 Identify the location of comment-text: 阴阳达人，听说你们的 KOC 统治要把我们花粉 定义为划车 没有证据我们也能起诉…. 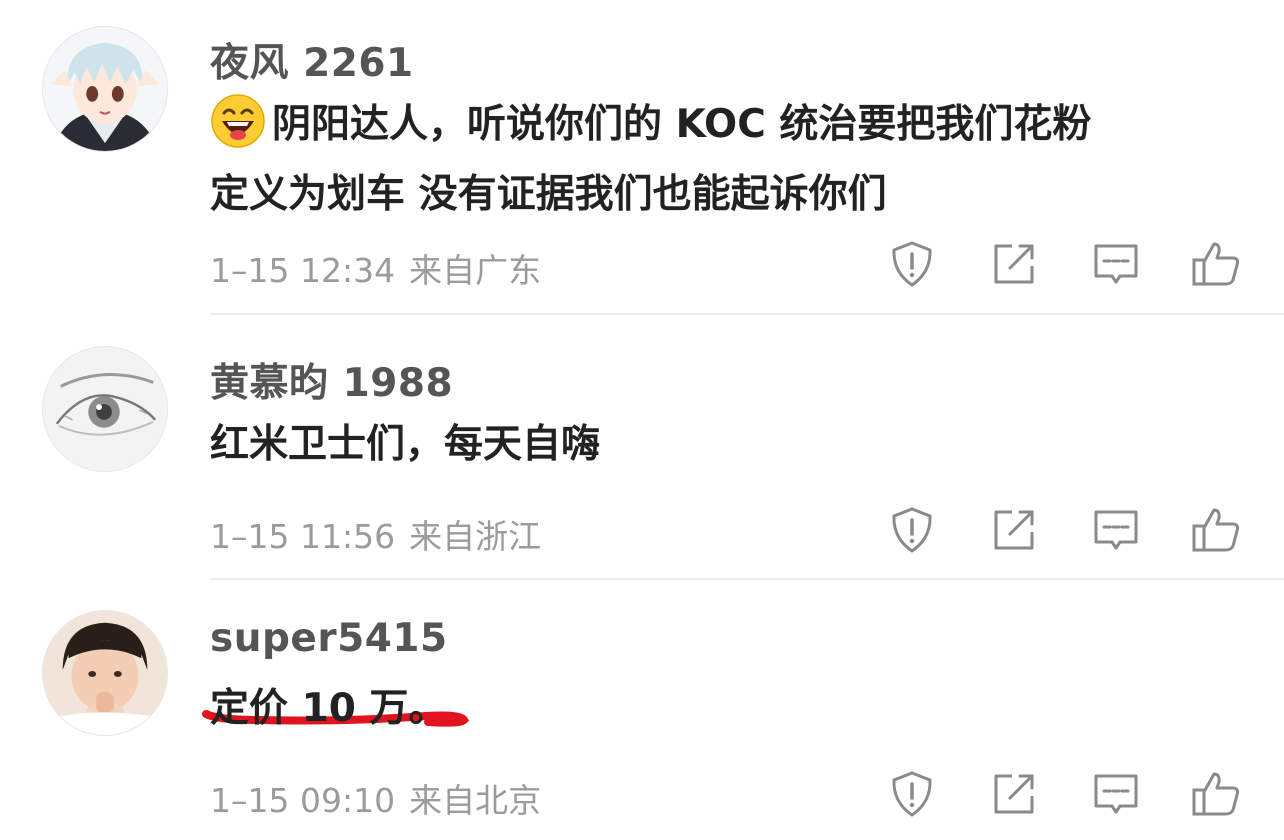
(717, 160).